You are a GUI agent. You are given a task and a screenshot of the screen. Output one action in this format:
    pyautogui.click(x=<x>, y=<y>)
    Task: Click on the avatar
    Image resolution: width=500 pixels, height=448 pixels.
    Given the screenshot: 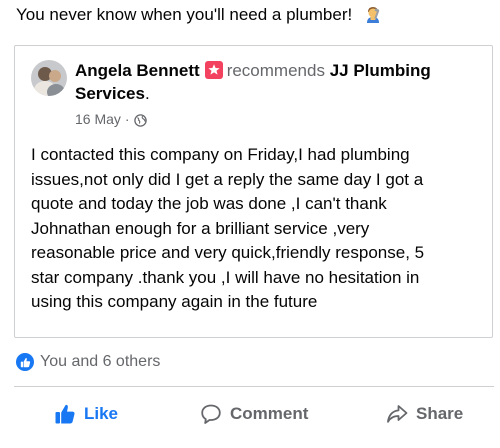 What is the action you would take?
    pyautogui.click(x=49, y=78)
    